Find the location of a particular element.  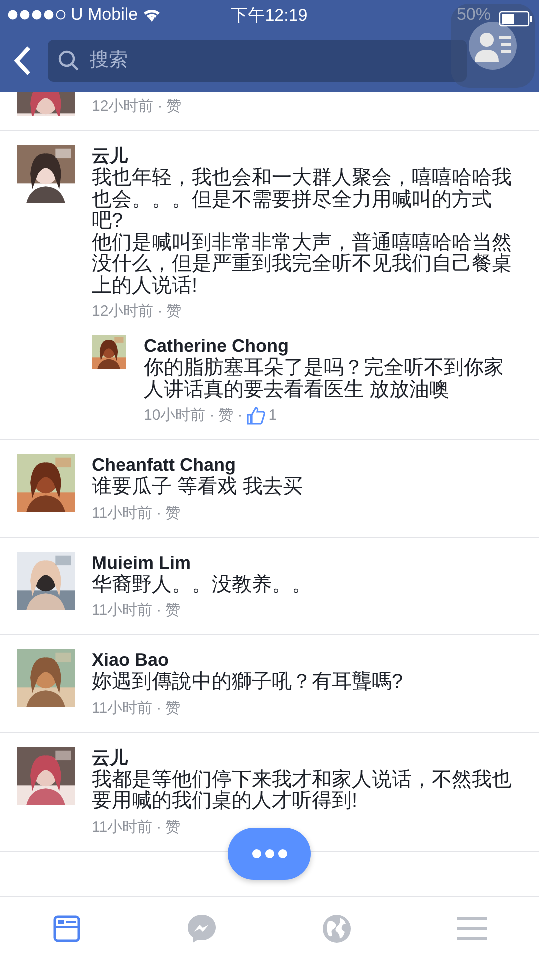

comment-text: 你的脂肪塞耳朵了是吗？完全听不到你家人讲话真的要去看看医生 放放油噢 is located at coordinates (324, 379).